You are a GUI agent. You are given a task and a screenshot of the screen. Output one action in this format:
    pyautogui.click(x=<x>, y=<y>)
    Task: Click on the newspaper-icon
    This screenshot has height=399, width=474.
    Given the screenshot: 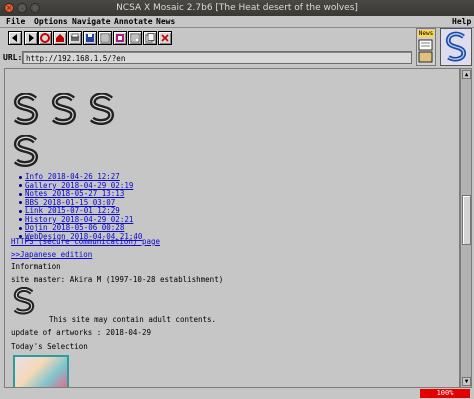 What is the action you would take?
    pyautogui.click(x=135, y=38)
    